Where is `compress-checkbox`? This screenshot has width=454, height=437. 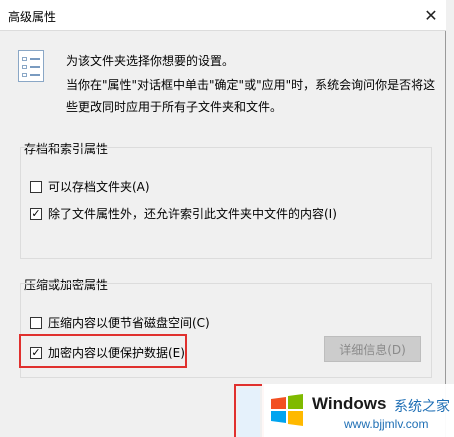
compress-checkbox is located at coordinates (36, 322).